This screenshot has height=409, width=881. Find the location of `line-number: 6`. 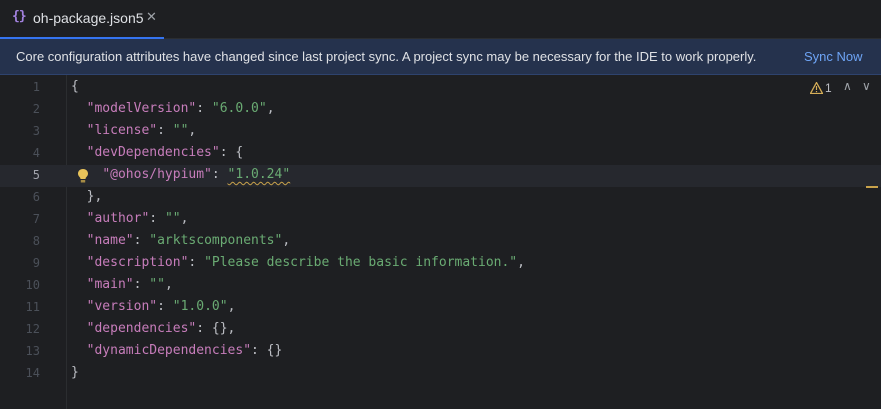

line-number: 6 is located at coordinates (36, 197).